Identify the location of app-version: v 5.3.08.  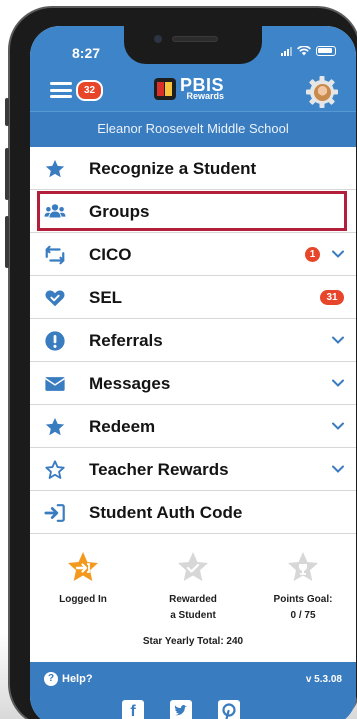
(323, 679).